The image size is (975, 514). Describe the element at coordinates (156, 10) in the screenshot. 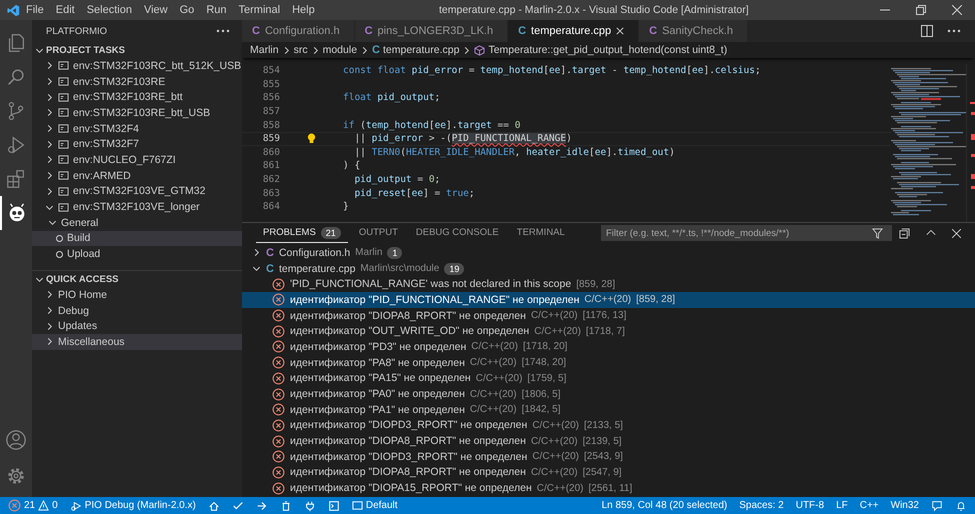

I see `menu-item: View` at that location.